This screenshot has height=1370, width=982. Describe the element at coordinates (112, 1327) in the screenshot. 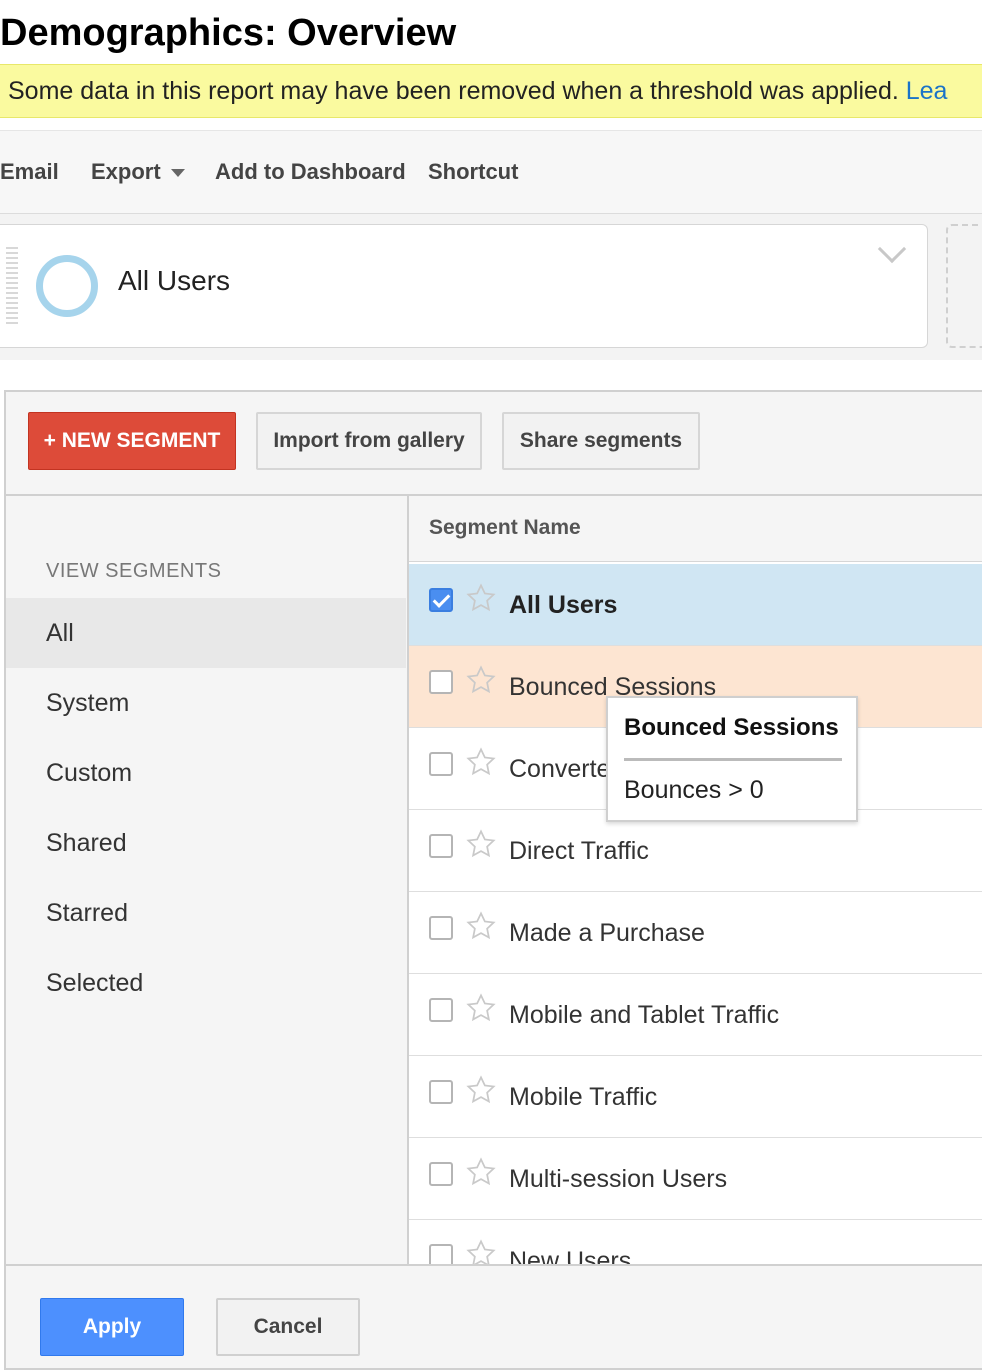

I see `apply-button: Apply` at that location.